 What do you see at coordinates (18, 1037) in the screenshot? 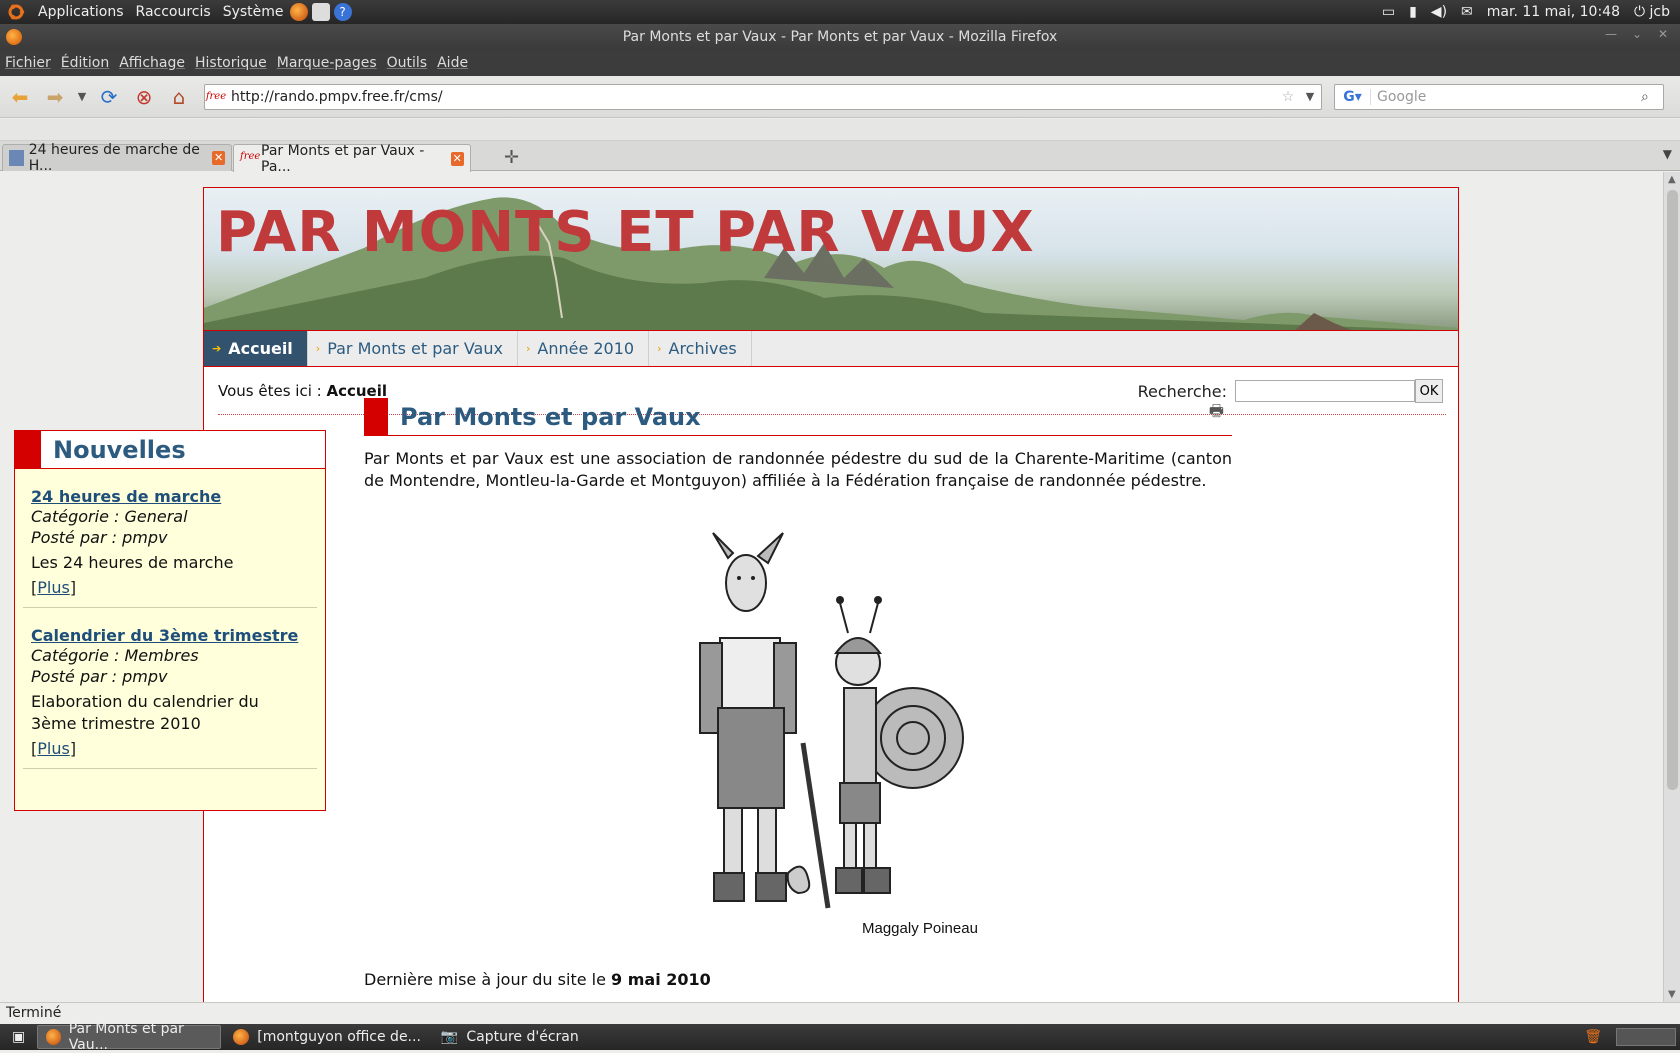
I see `show-desktop-icon: ▣` at bounding box center [18, 1037].